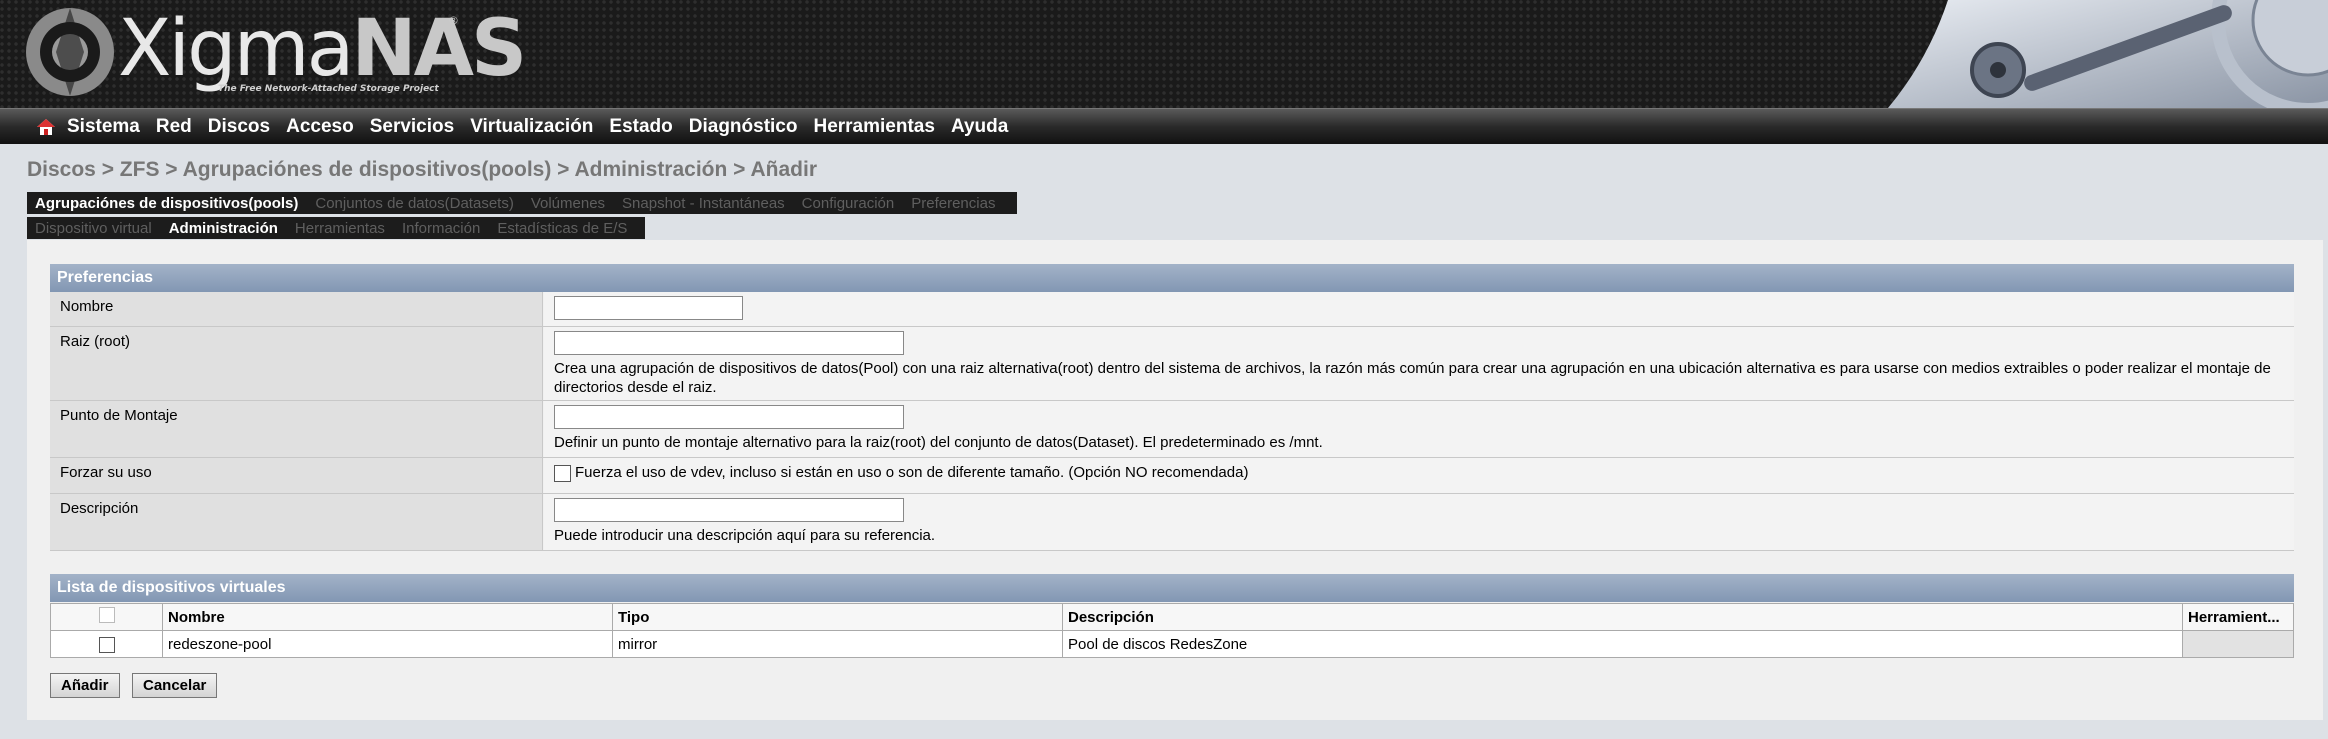 This screenshot has height=739, width=2328. Describe the element at coordinates (175, 685) in the screenshot. I see `cancel-button: Cancelar` at that location.